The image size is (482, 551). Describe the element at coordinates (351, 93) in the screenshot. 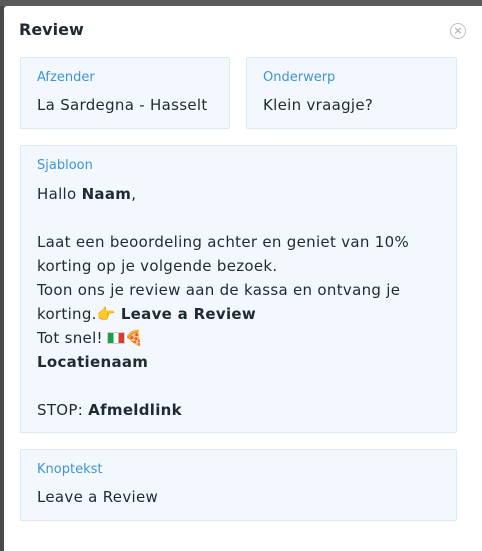

I see `subject-card: Onderwerp Klein vraagje?` at that location.